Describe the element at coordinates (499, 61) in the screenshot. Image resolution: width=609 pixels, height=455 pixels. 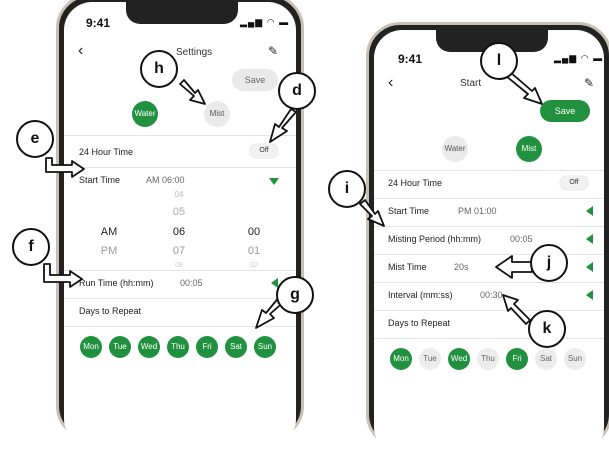
I see `callout-l: l` at that location.